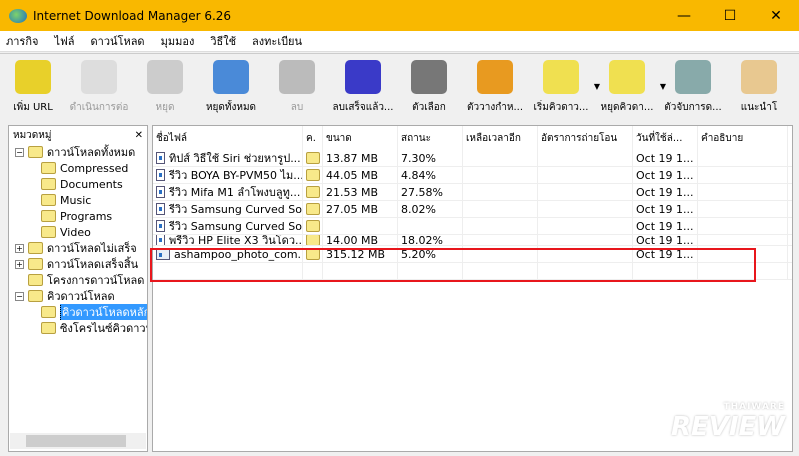 The image size is (799, 456). I want to click on toolbar-button: เริ่มคิวดาว... ▼, so click(564, 87).